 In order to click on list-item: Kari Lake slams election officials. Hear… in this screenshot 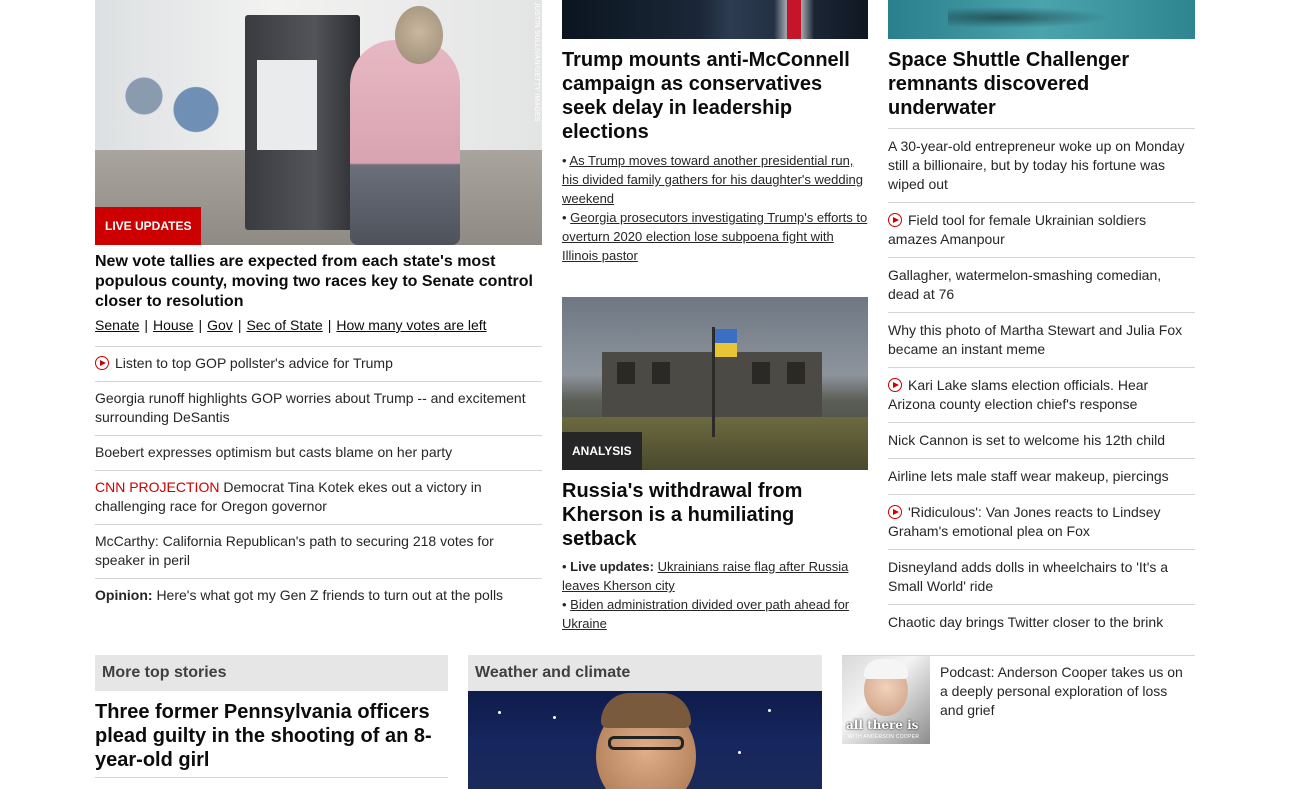, I will do `click(1041, 394)`.